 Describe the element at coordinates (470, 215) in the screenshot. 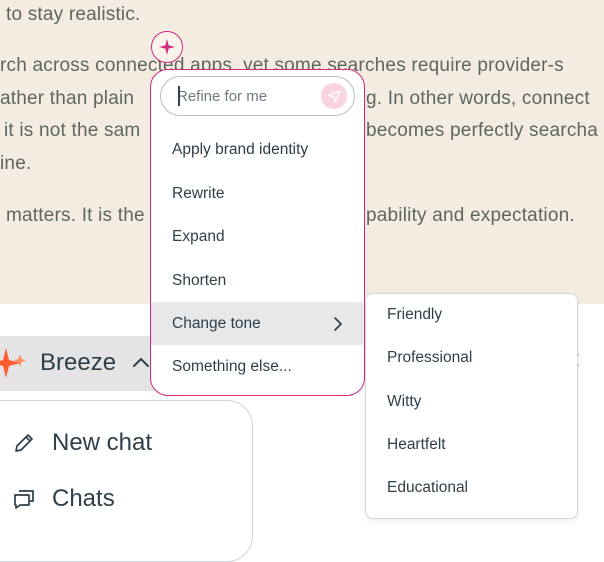

I see `doc-text-line: pability and expectation.` at that location.